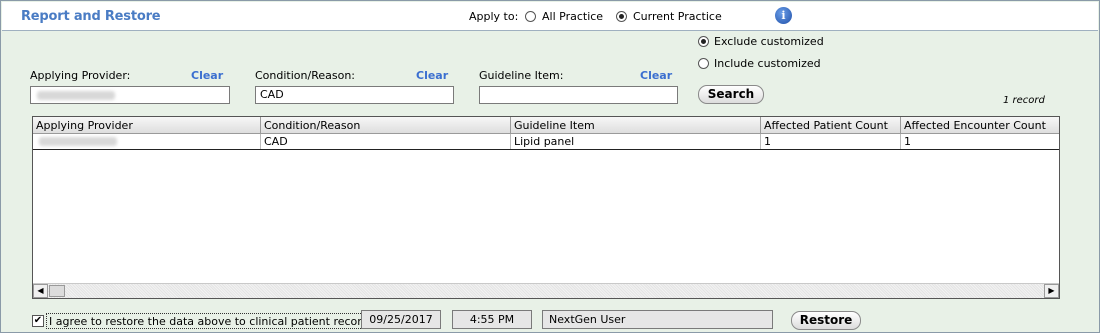 The image size is (1100, 333). Describe the element at coordinates (80, 75) in the screenshot. I see `provider-label: Applying Provider:` at that location.